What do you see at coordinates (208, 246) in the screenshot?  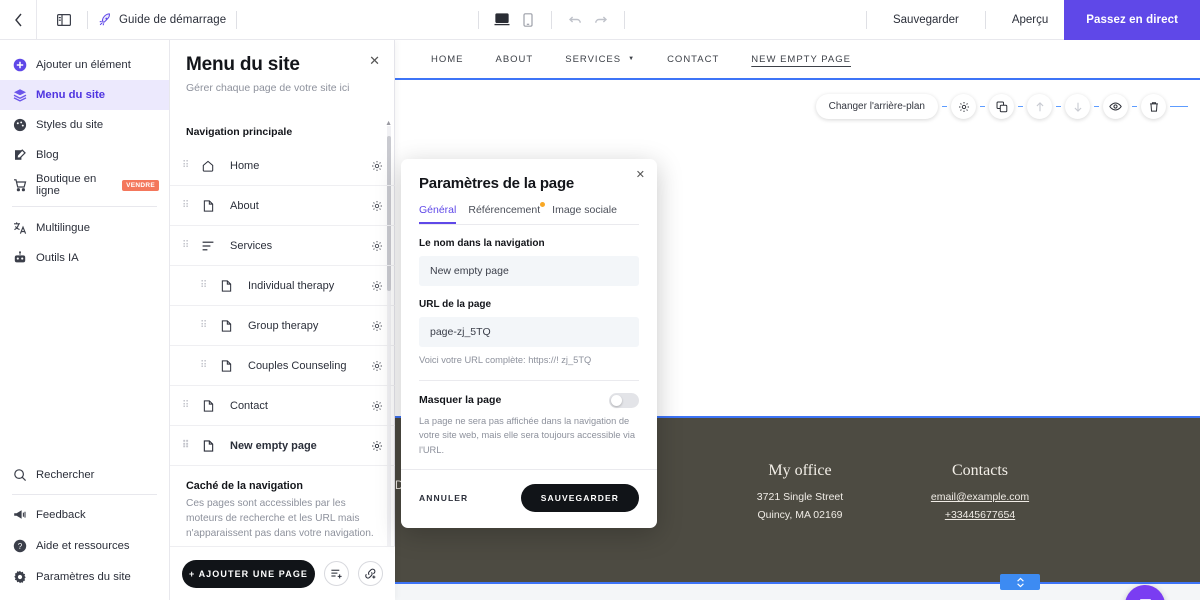 I see `list-icon` at bounding box center [208, 246].